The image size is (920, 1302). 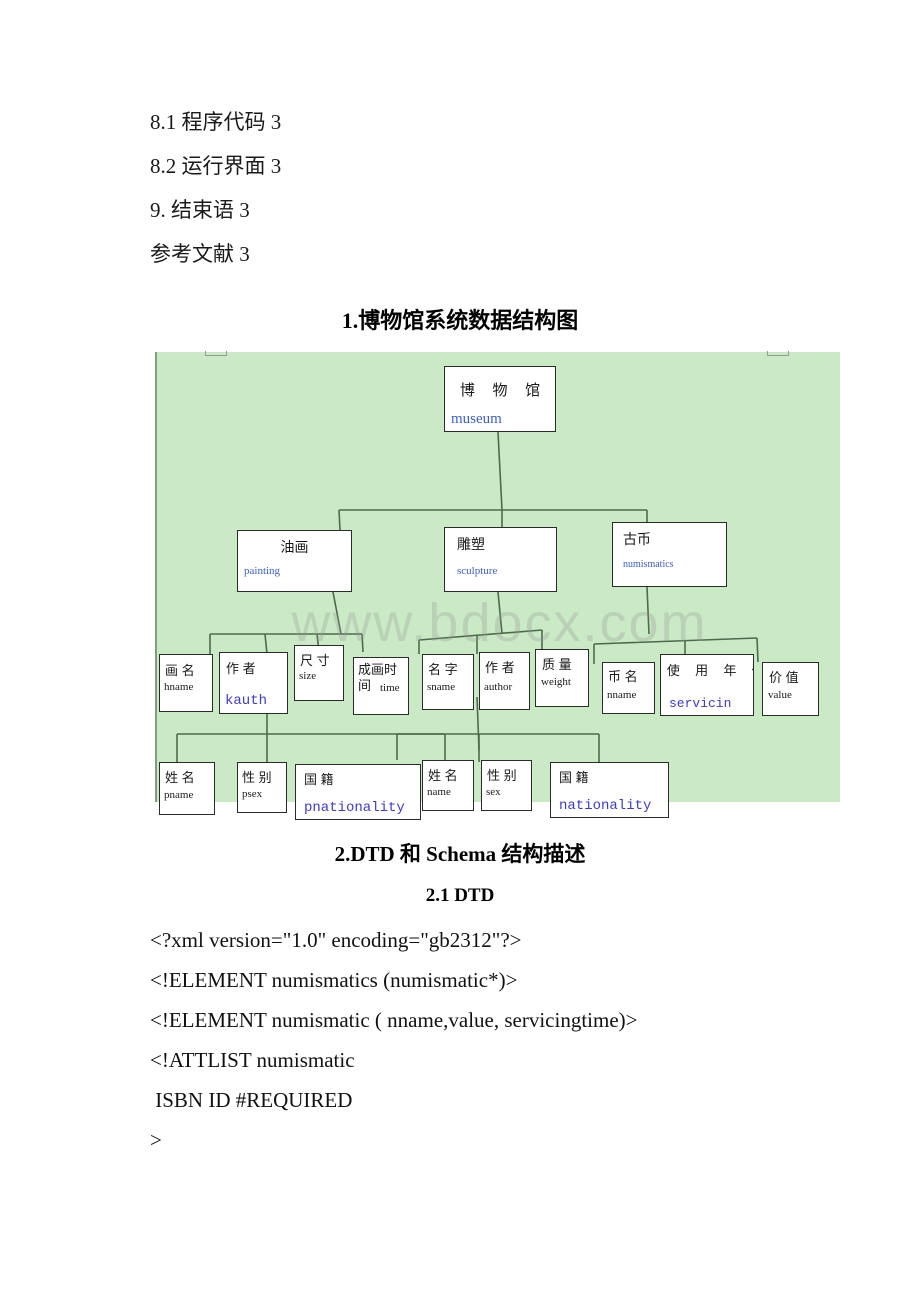 I want to click on node-sname-cn: 名 字, so click(x=443, y=669).